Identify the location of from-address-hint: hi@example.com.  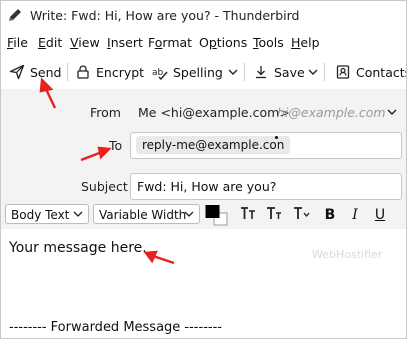
(331, 112).